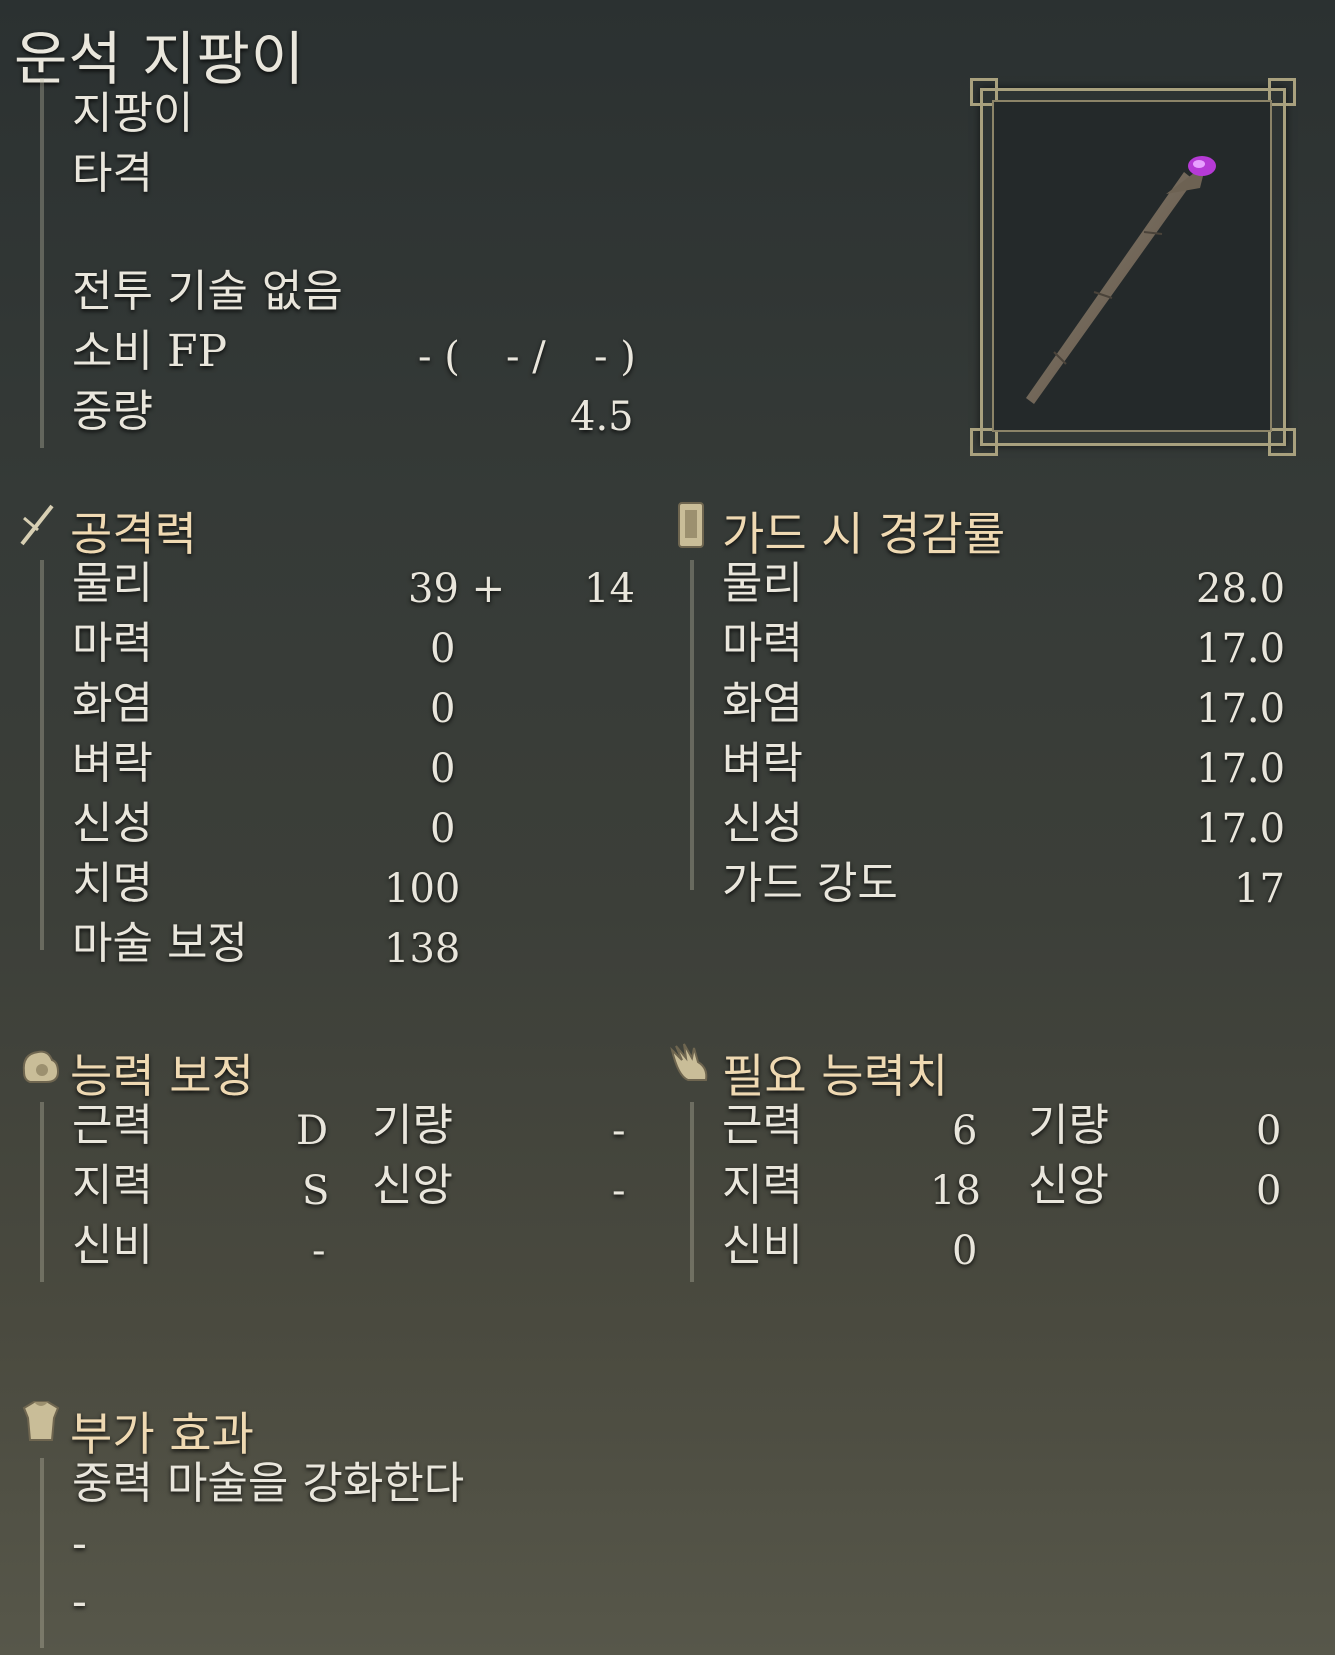 This screenshot has height=1655, width=1335. Describe the element at coordinates (1068, 1185) in the screenshot. I see `req-label-2: 신앙` at that location.